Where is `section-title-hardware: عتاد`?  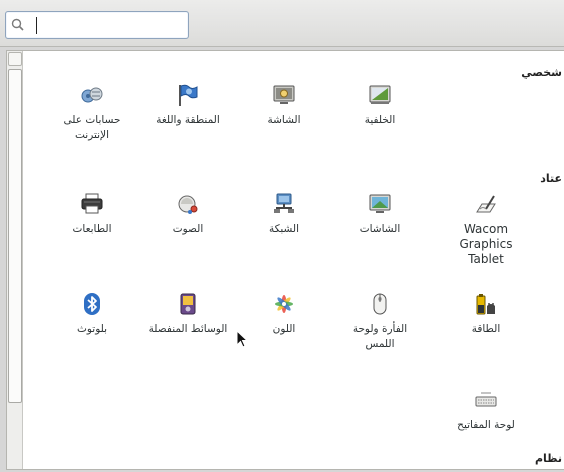
section-title-hardware: عتاد is located at coordinates (551, 178).